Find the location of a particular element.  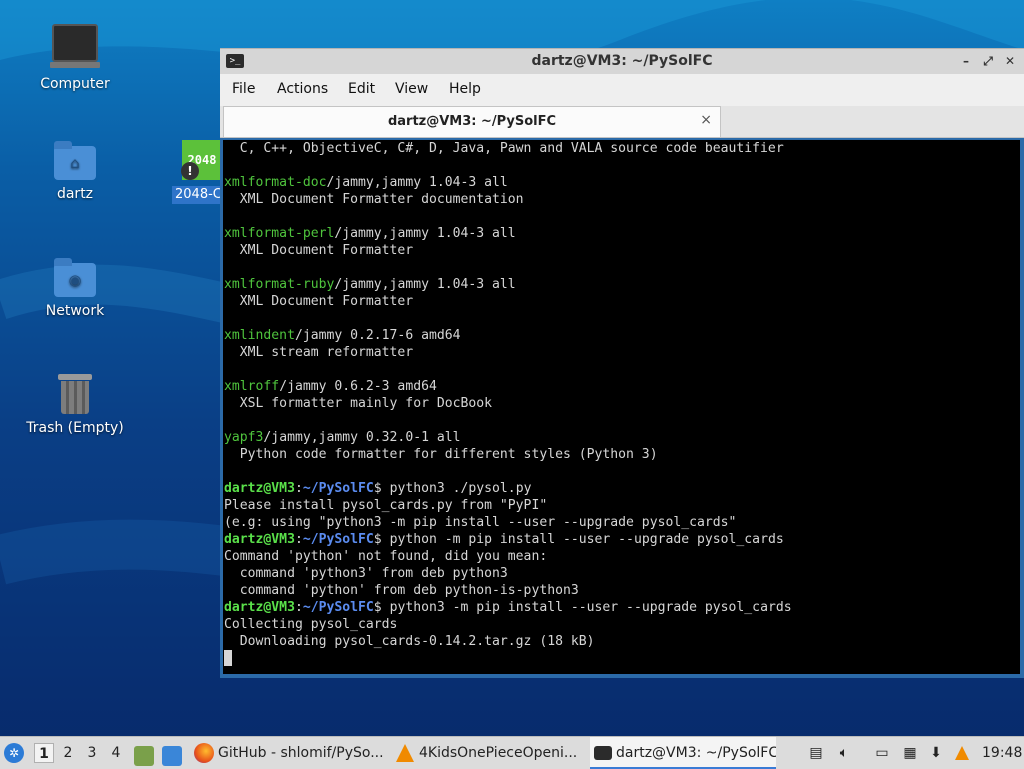

terminal-line: Collecting pysol_cards is located at coordinates (622, 624).